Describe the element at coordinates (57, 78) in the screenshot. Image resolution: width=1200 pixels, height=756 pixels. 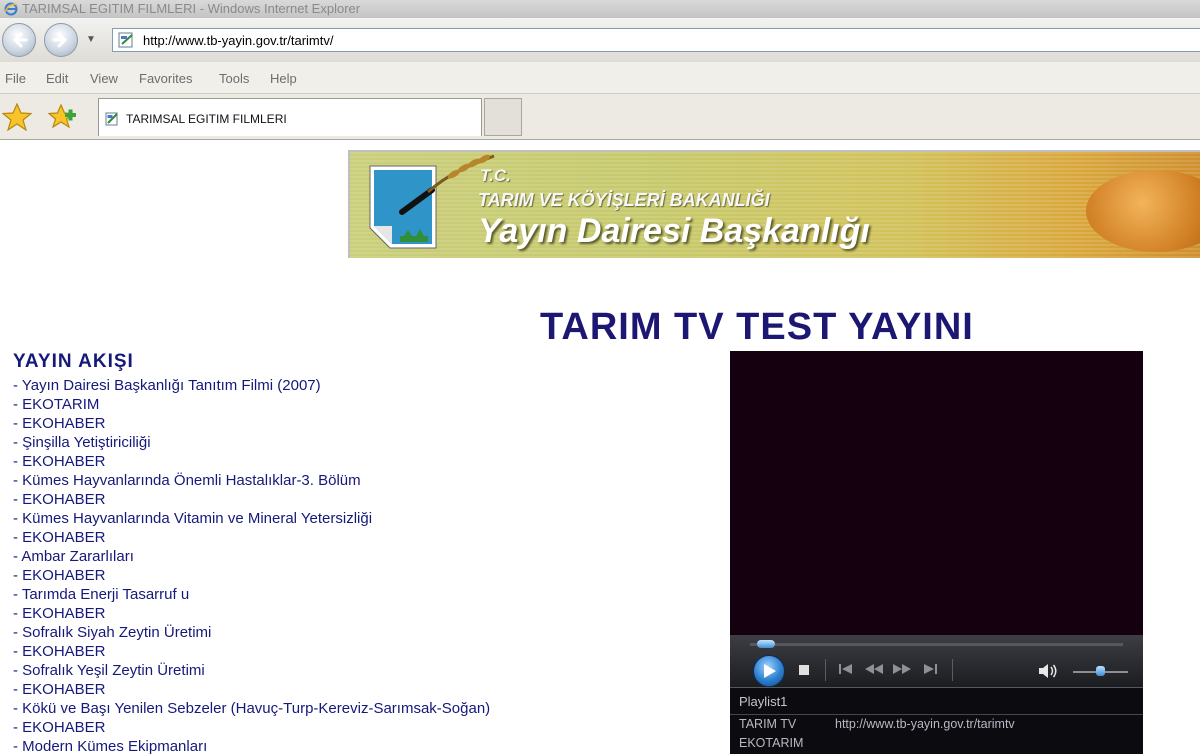
I see `menu-edit: Edit` at that location.